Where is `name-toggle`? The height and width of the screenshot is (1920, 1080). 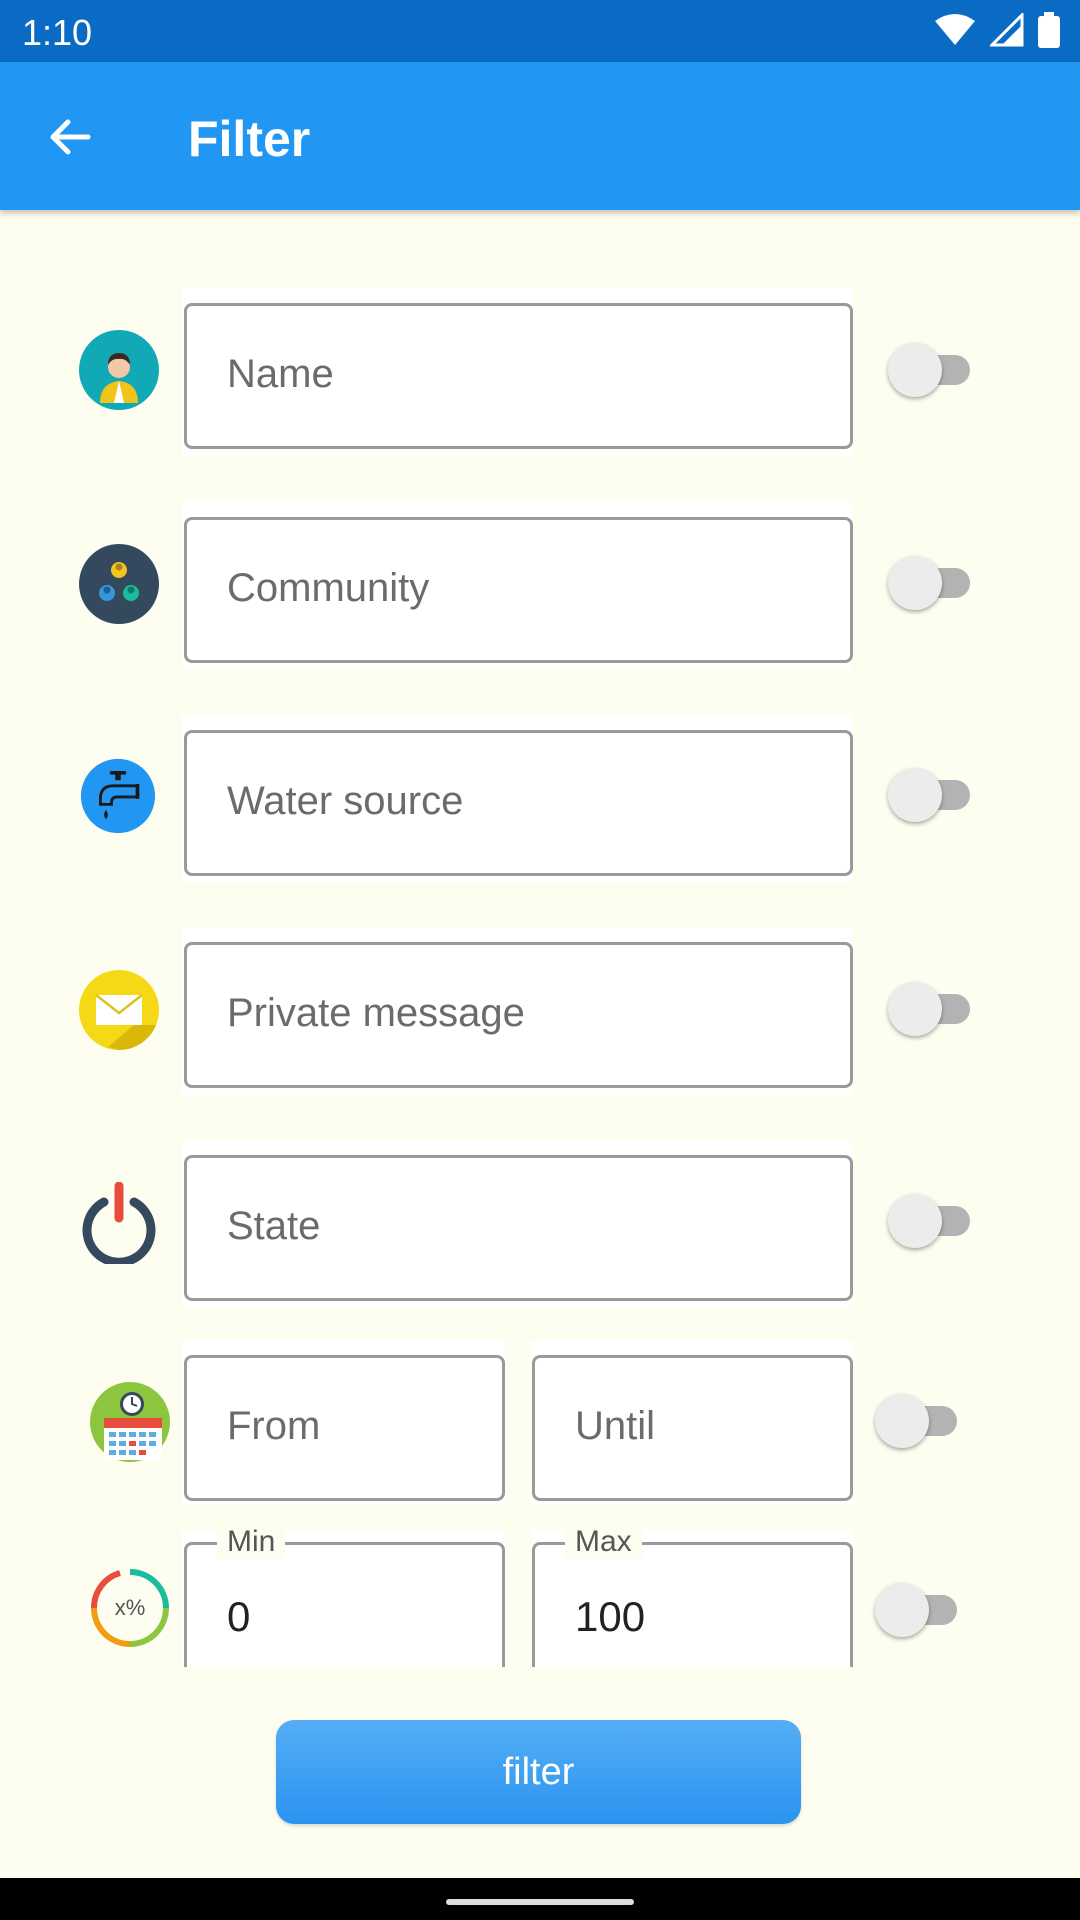
name-toggle is located at coordinates (933, 370).